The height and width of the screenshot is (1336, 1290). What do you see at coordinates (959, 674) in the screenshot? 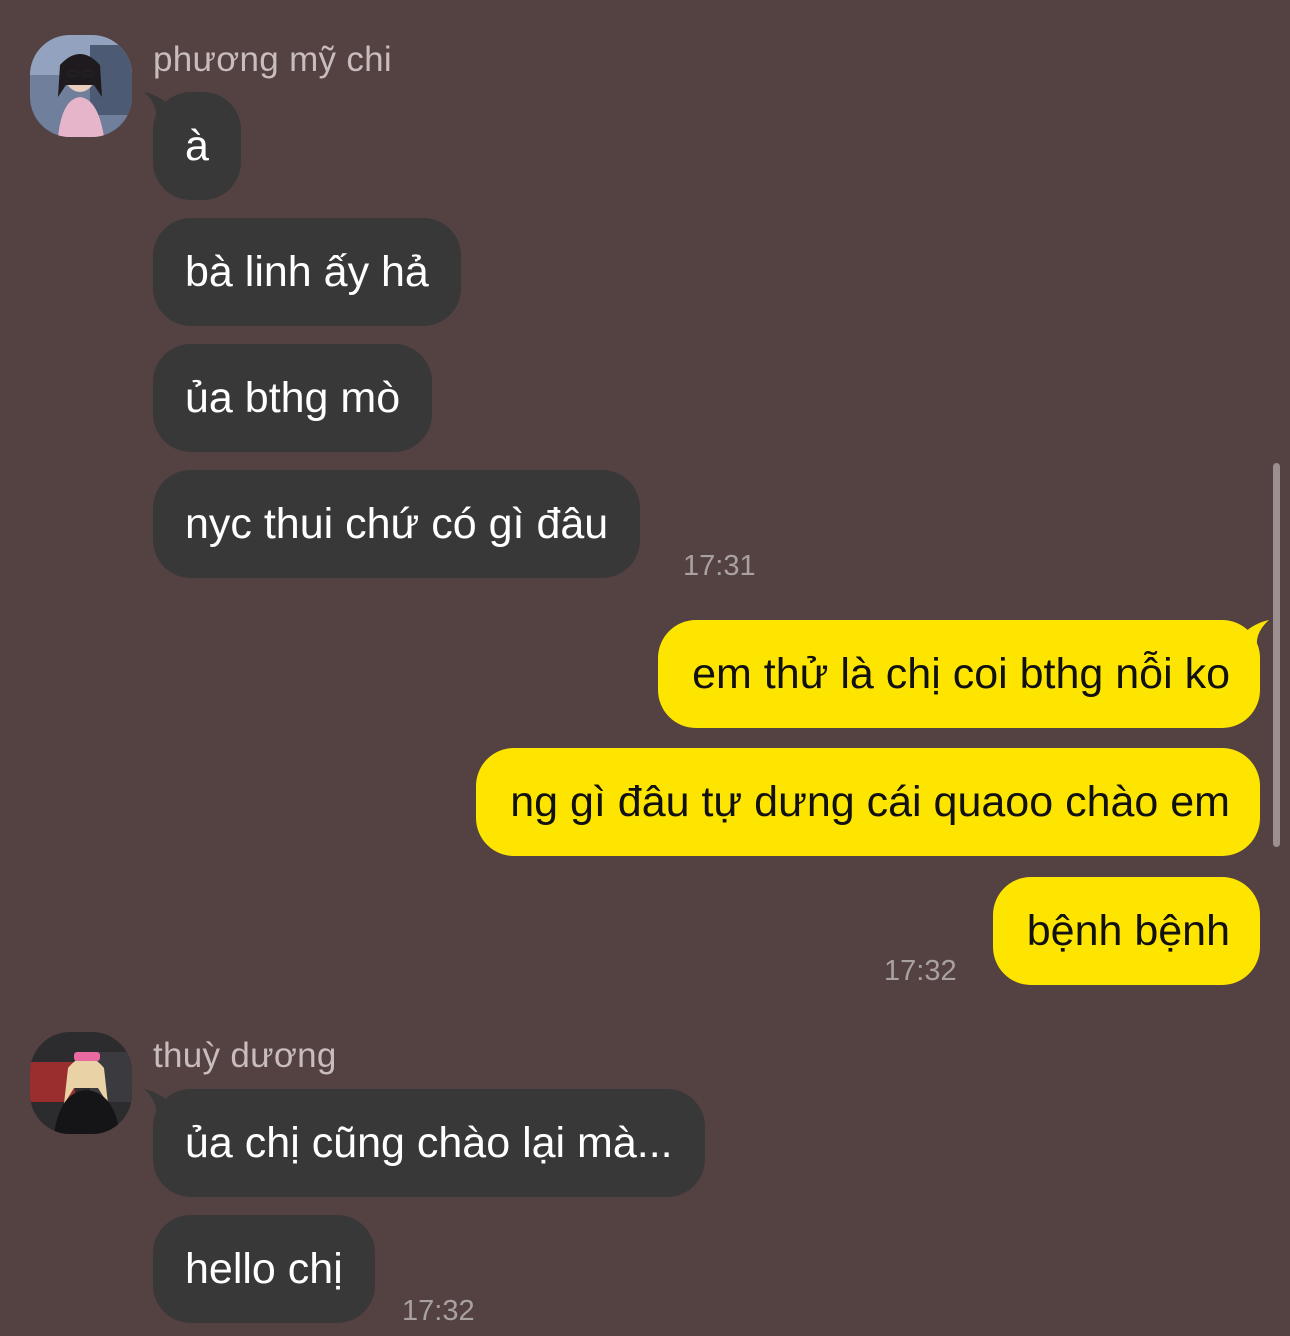
I see `message-bubble: em thử là chị coi bthg nỗi ko` at bounding box center [959, 674].